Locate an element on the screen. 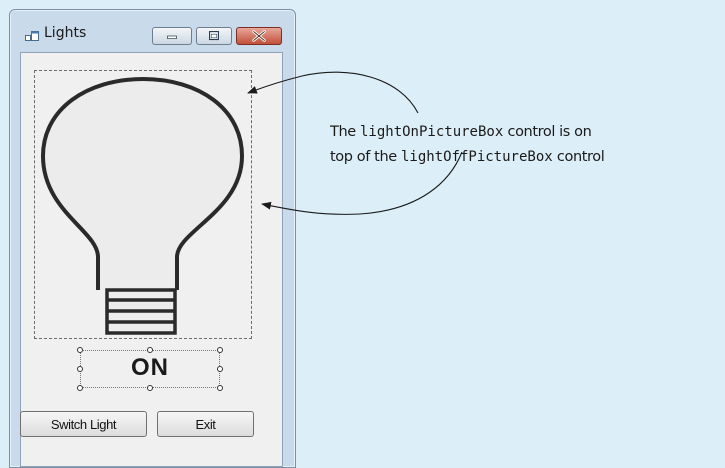  callout-arrows is located at coordinates (355, 143).